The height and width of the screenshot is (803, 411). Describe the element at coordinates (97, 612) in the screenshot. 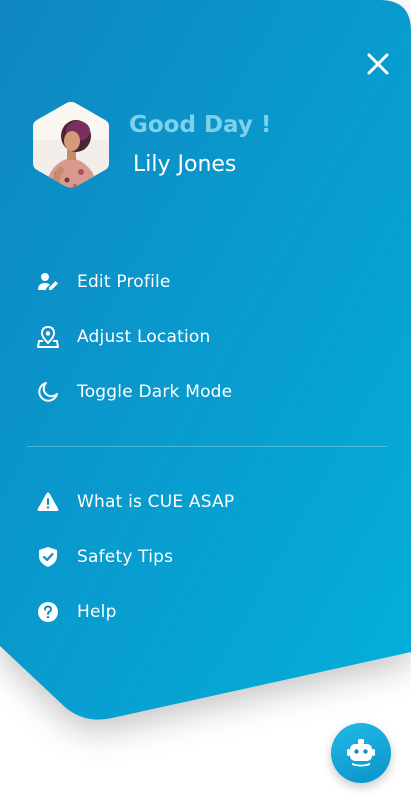

I see `menu-label: Help` at that location.